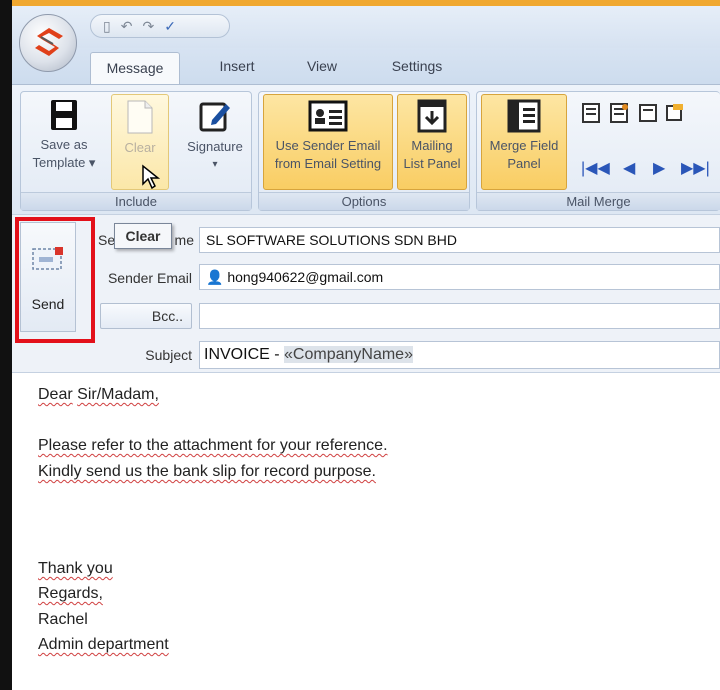 The image size is (720, 690). Describe the element at coordinates (151, 177) in the screenshot. I see `mouse-pointer-icon` at that location.